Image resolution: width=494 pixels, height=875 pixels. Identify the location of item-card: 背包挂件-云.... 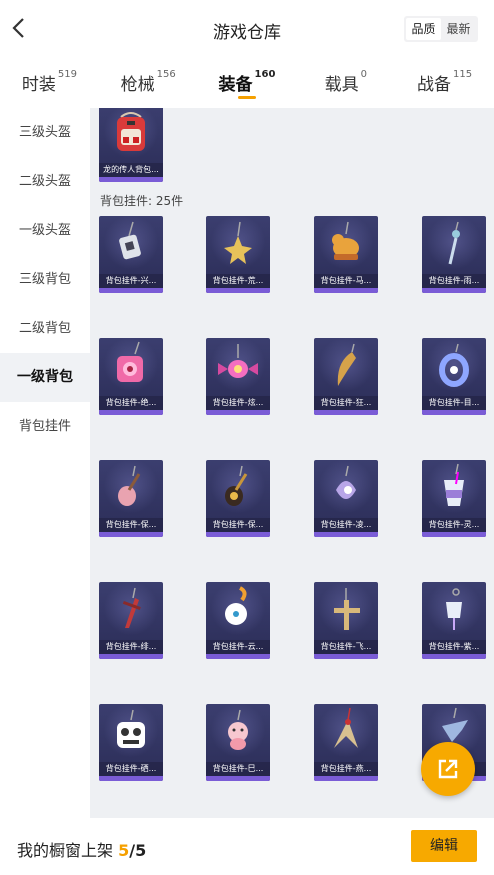
(238, 620).